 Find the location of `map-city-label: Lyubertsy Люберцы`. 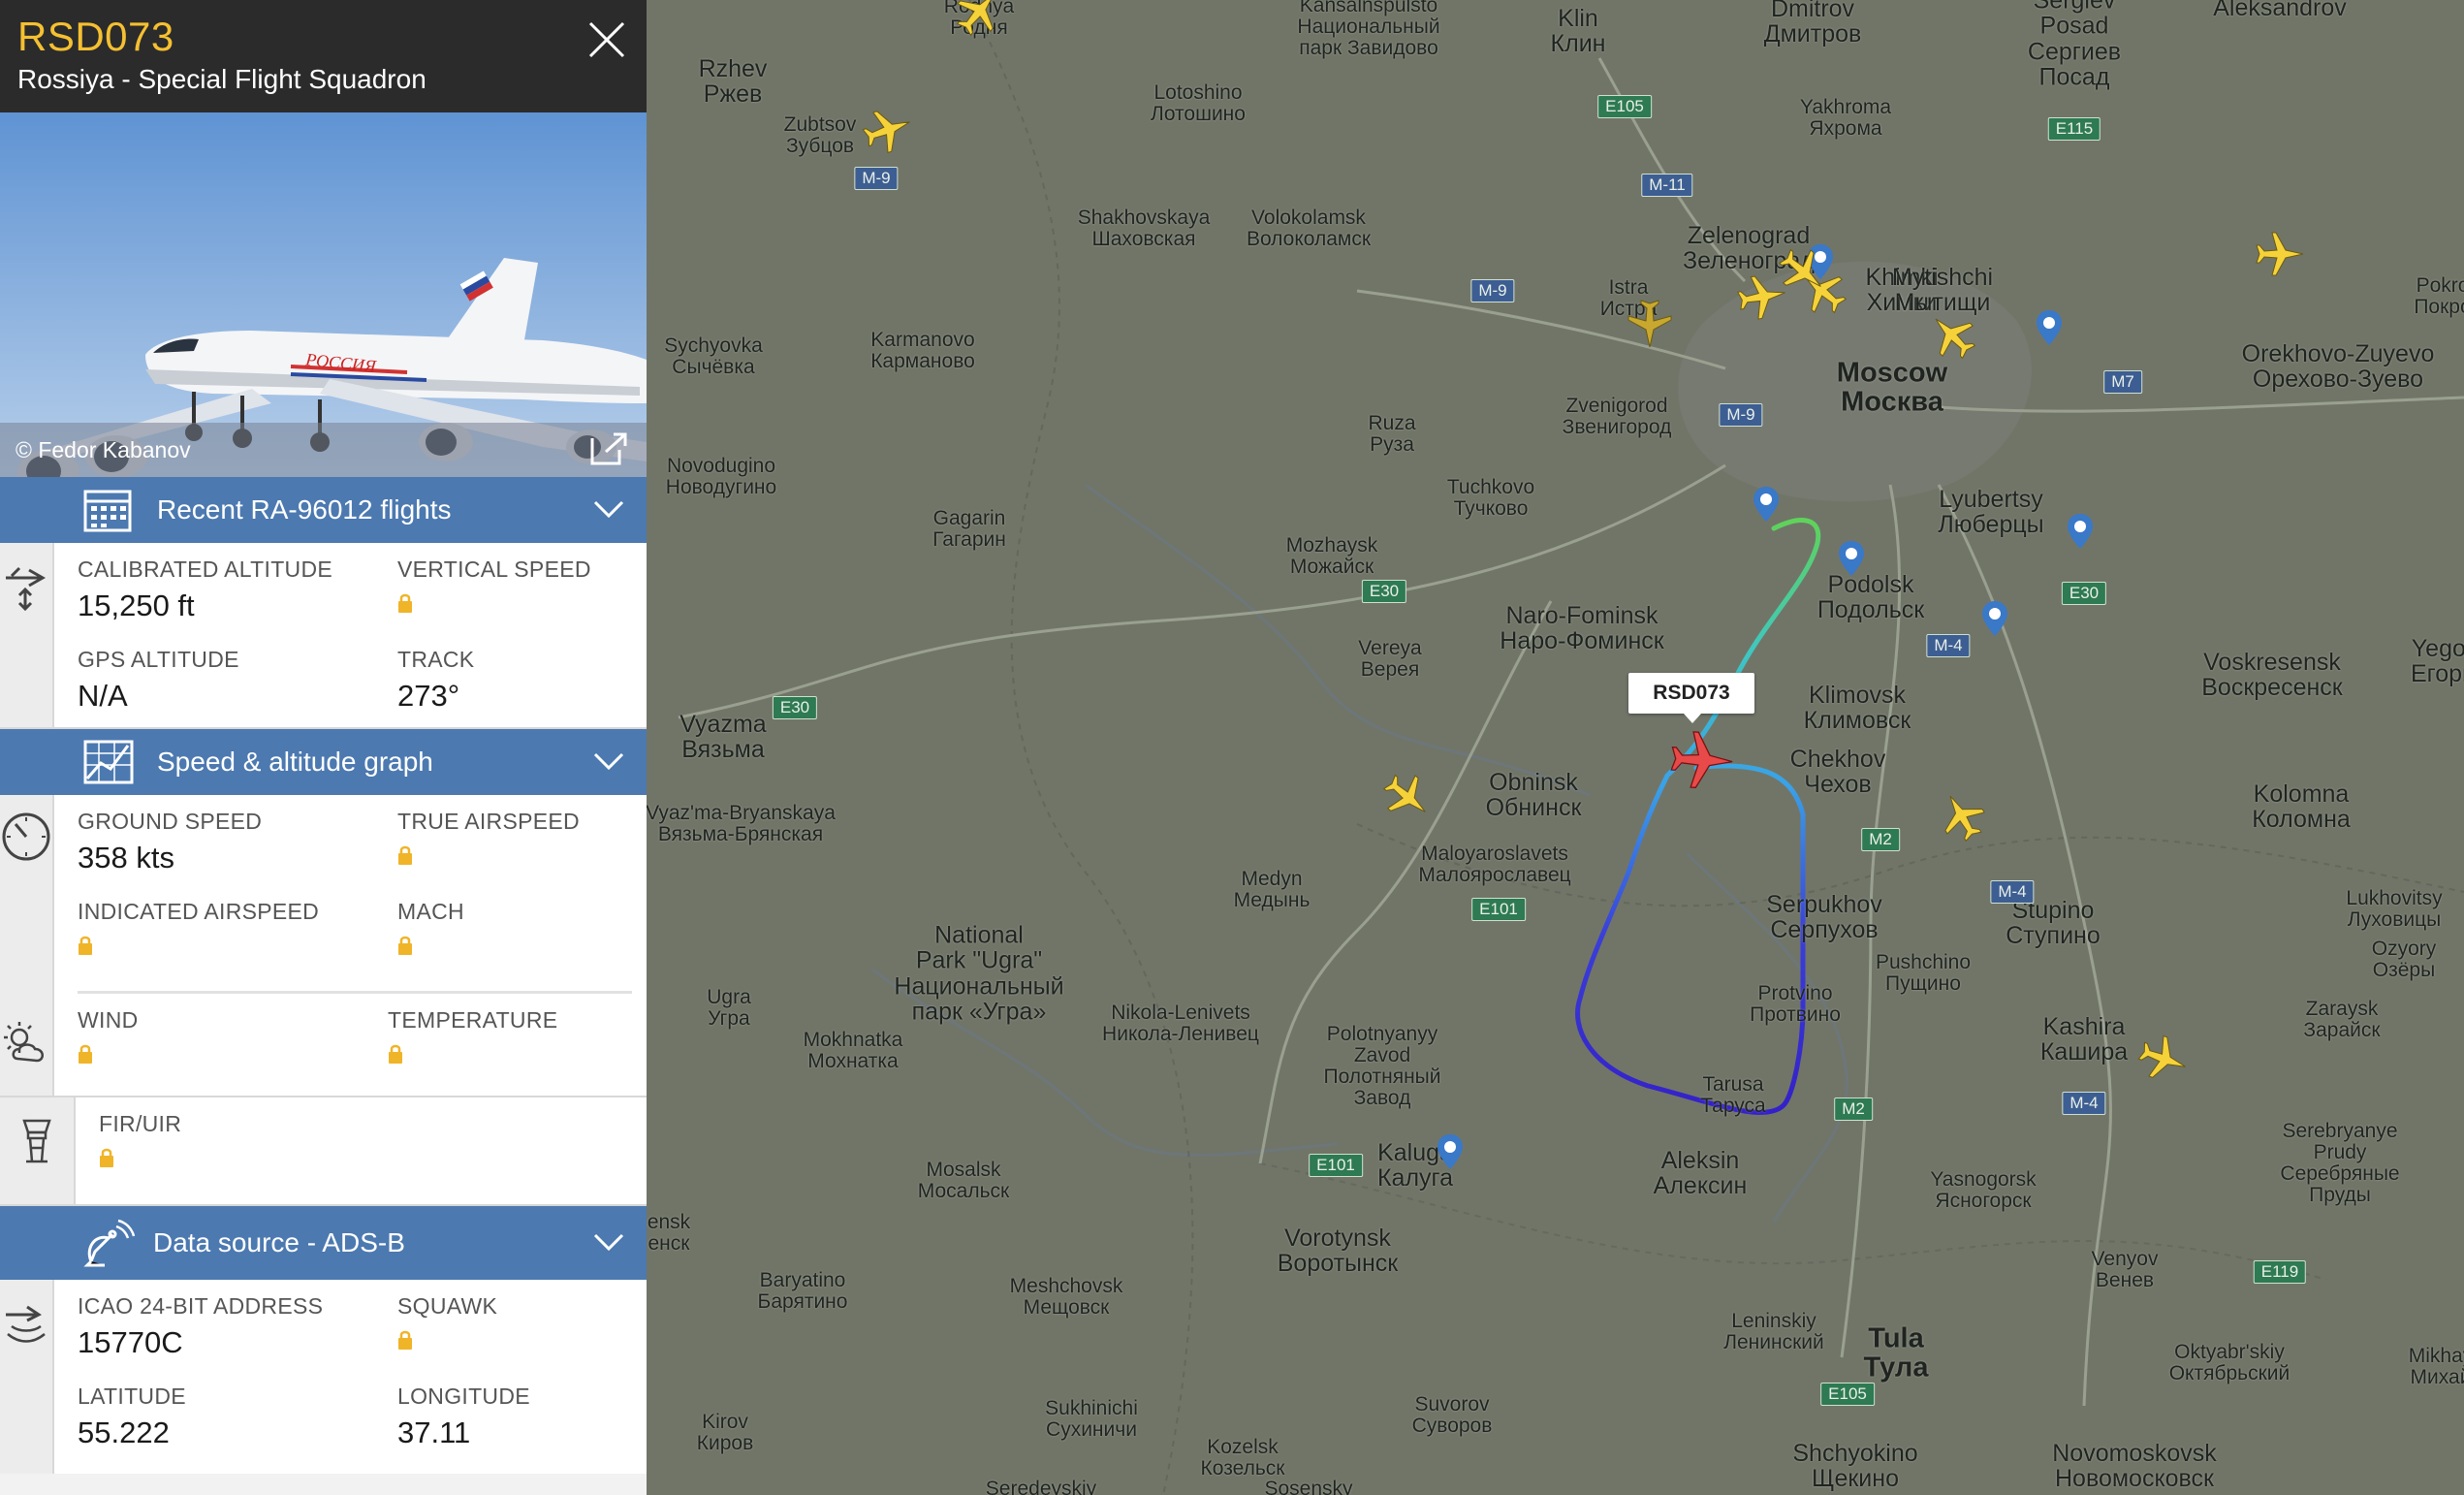

map-city-label: Lyubertsy Люберцы is located at coordinates (1991, 511).